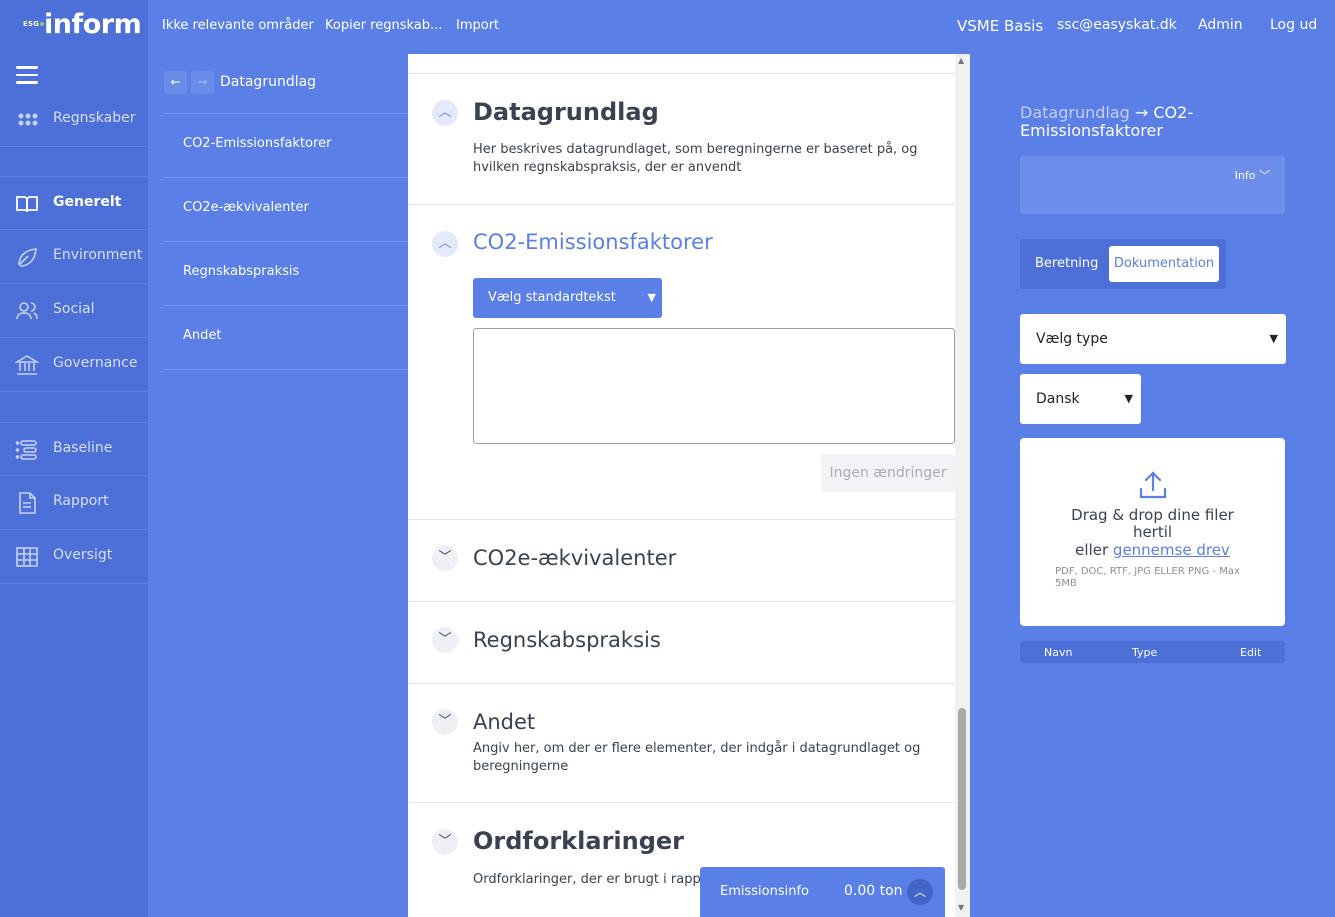 This screenshot has width=1335, height=917. What do you see at coordinates (566, 112) in the screenshot?
I see `section-title: Datagrundlag` at bounding box center [566, 112].